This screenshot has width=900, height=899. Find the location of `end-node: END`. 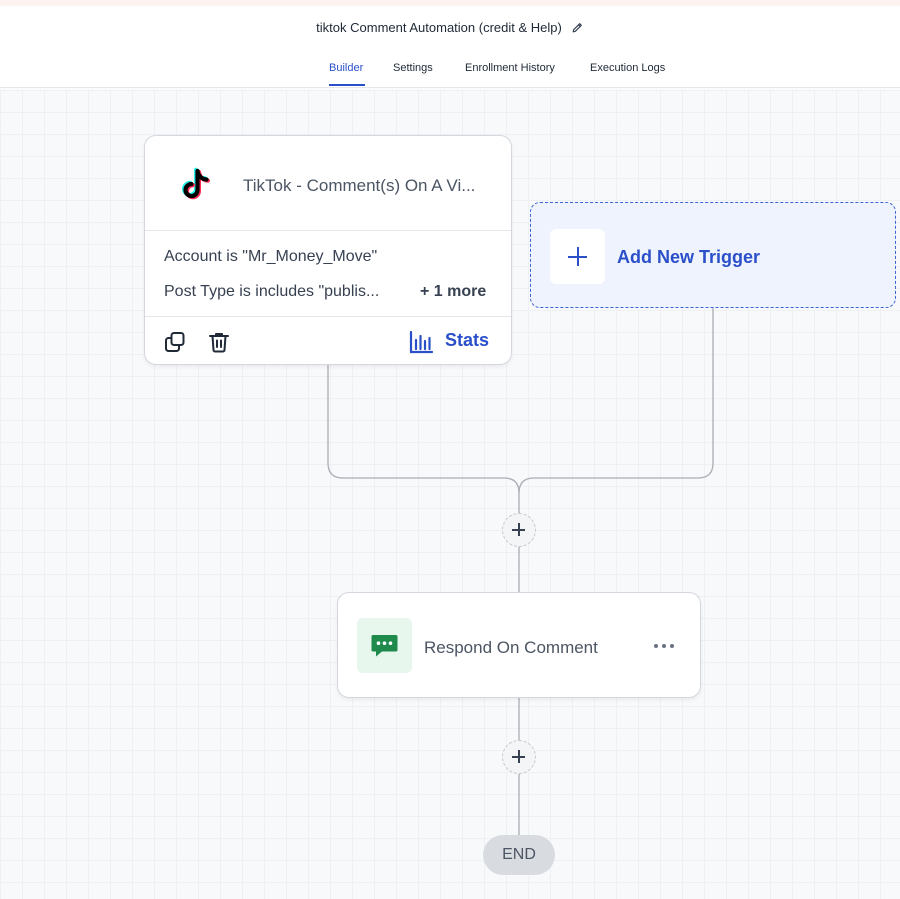

end-node: END is located at coordinates (519, 855).